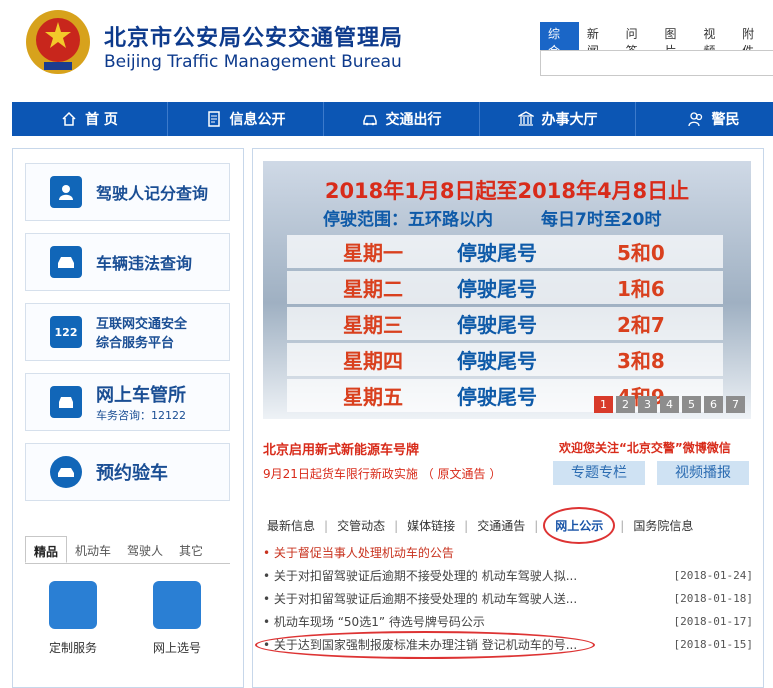 This screenshot has width=773, height=688. What do you see at coordinates (374, 622) in the screenshot?
I see `news-item-title: • 机动车现场 “50选1” 待选号牌号码公示` at bounding box center [374, 622].